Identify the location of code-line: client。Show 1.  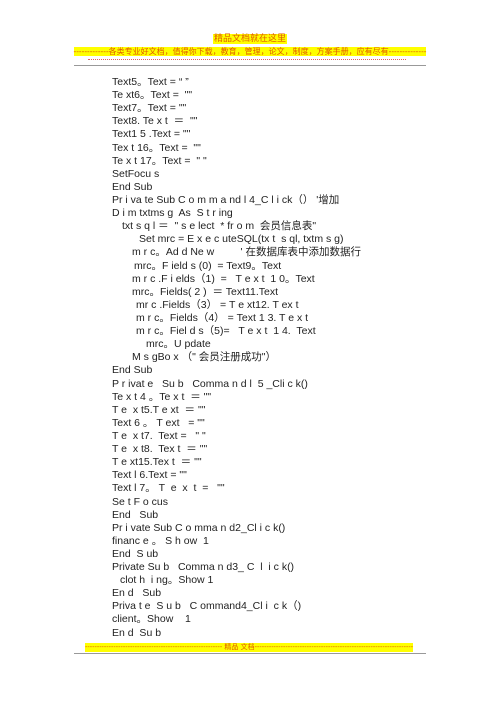
(151, 619).